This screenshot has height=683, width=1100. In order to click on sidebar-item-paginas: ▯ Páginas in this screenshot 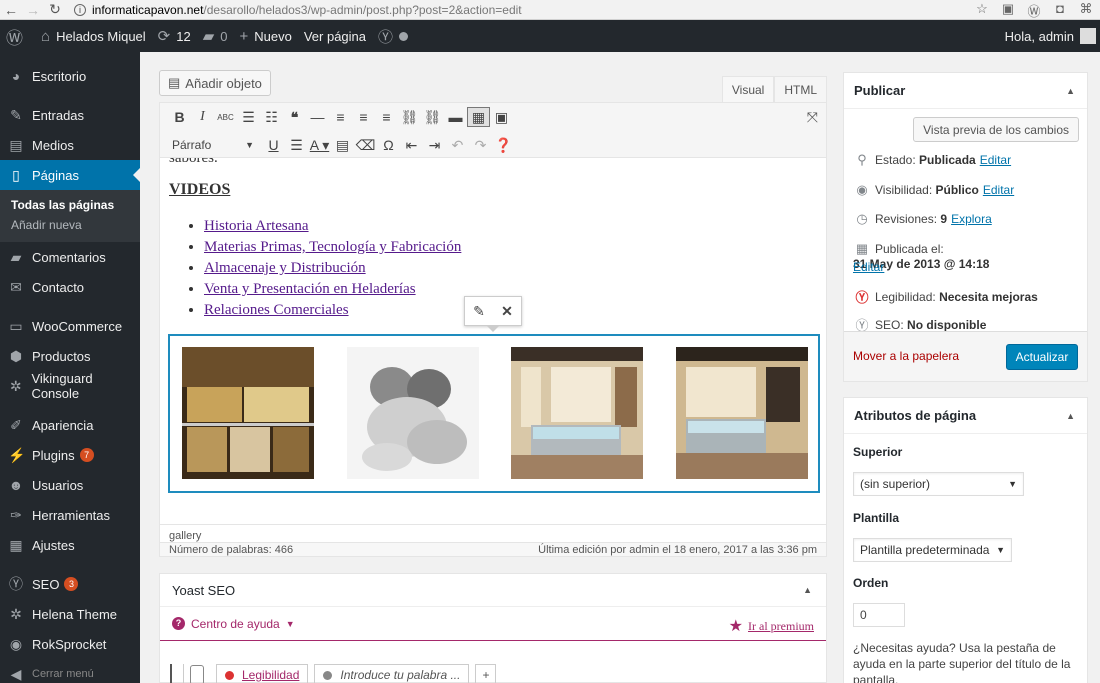, I will do `click(70, 175)`.